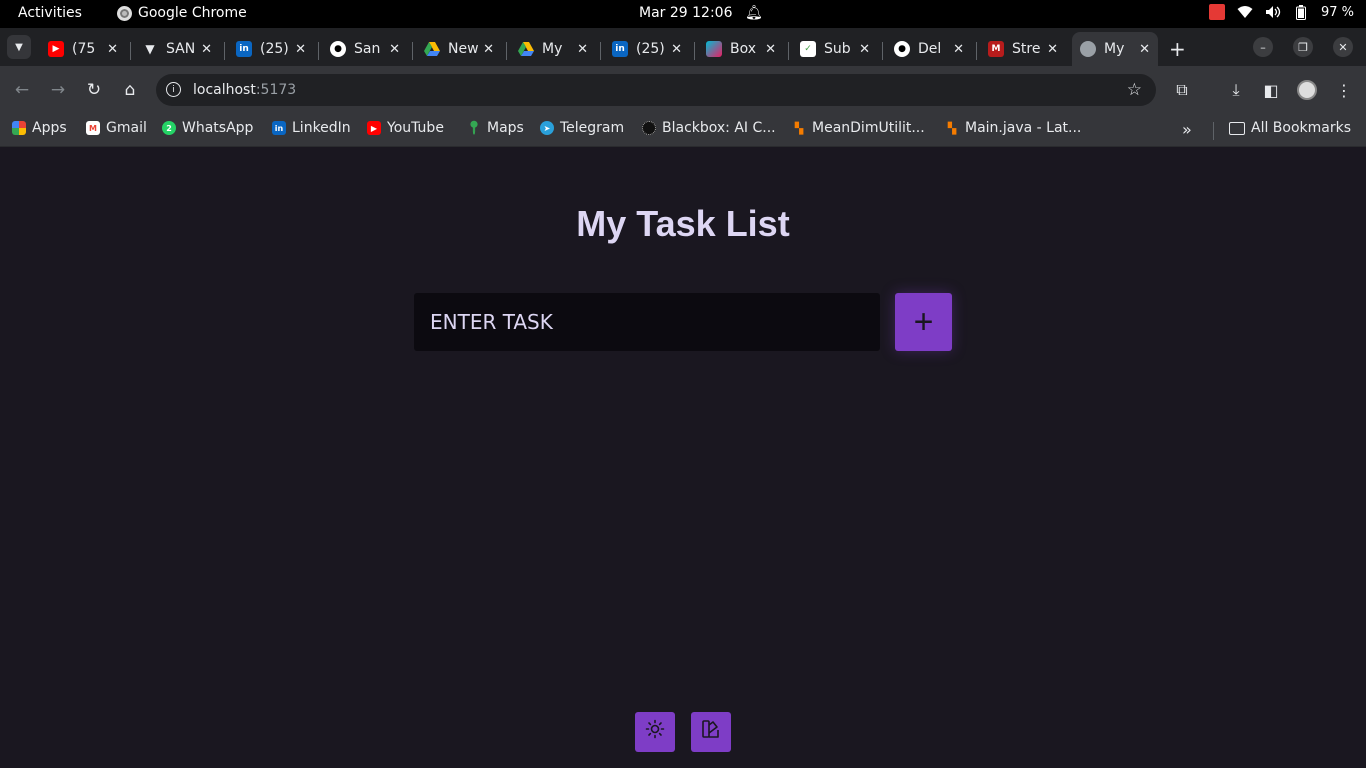  I want to click on tab-sub: ✓ Sub ✕, so click(835, 49).